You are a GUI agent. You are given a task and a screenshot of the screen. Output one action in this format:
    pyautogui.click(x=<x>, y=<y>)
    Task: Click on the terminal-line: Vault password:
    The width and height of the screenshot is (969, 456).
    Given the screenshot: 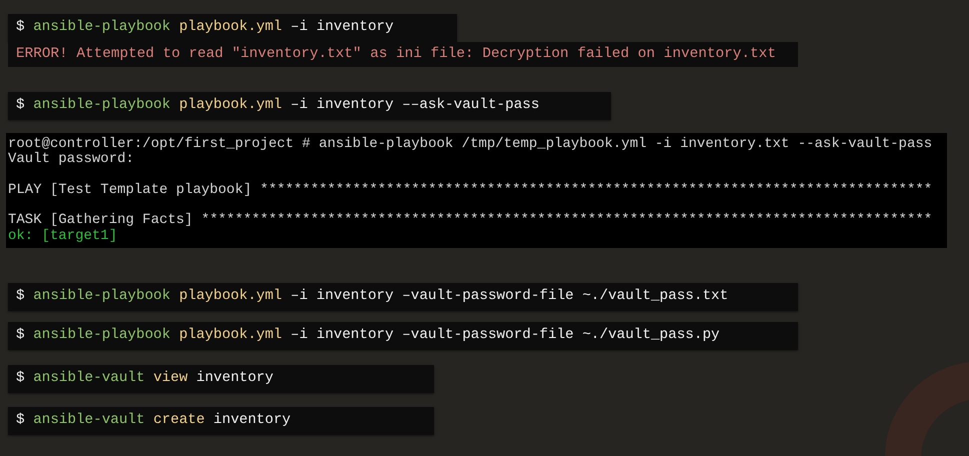 What is the action you would take?
    pyautogui.click(x=71, y=159)
    